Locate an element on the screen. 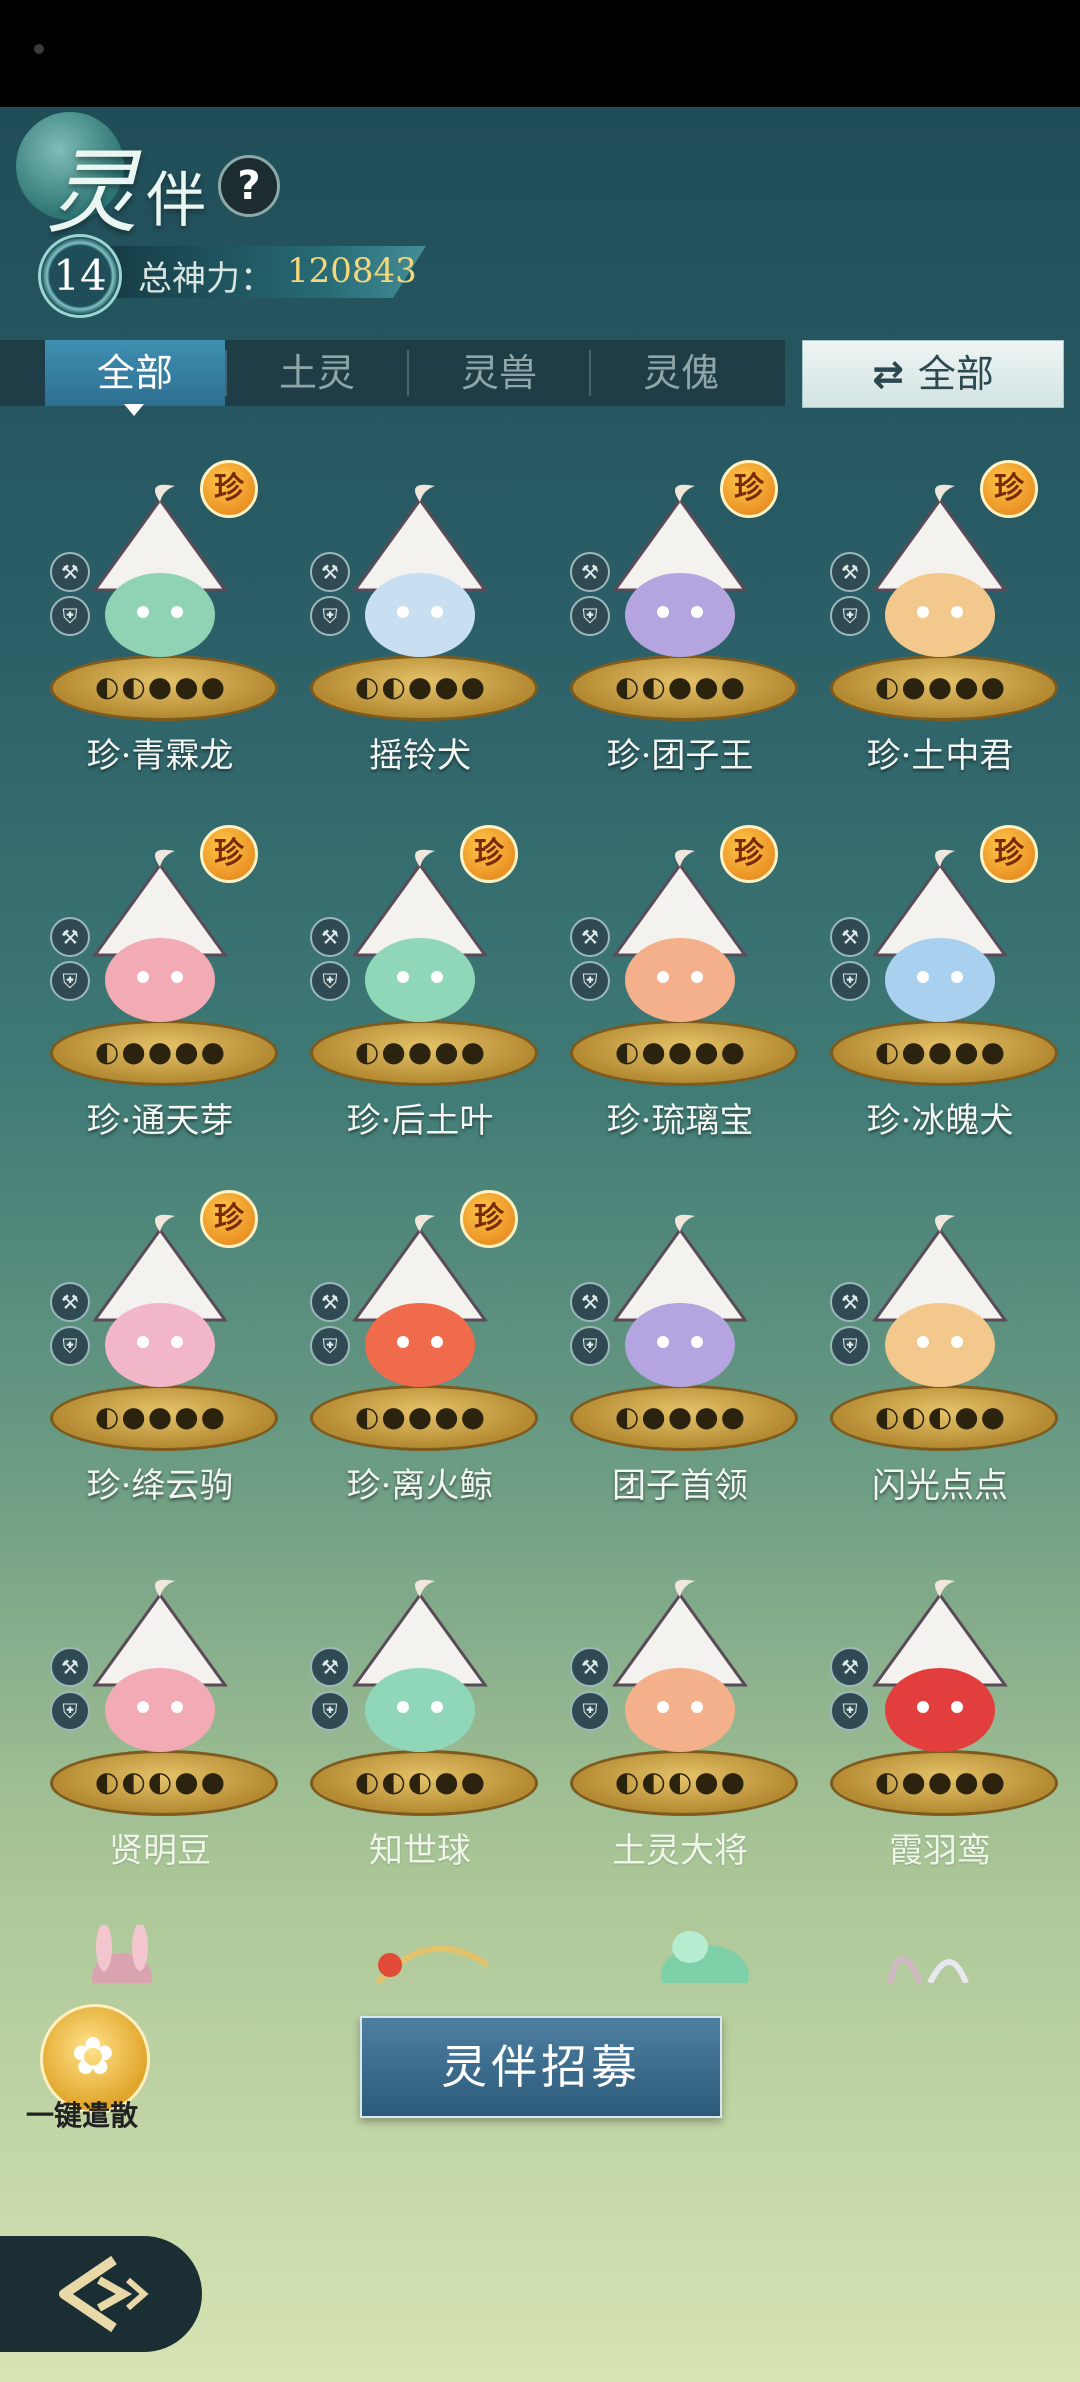 This screenshot has width=1080, height=2382. companion-card: ◐●●●● ⚒ ⛨ 珍珍·绛云驹 is located at coordinates (160, 1340).